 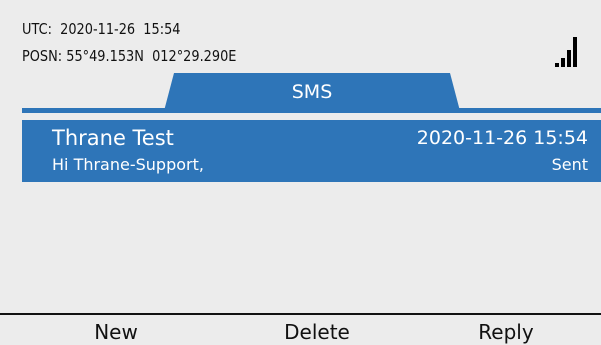 What do you see at coordinates (506, 331) in the screenshot?
I see `reply-button: Reply` at bounding box center [506, 331].